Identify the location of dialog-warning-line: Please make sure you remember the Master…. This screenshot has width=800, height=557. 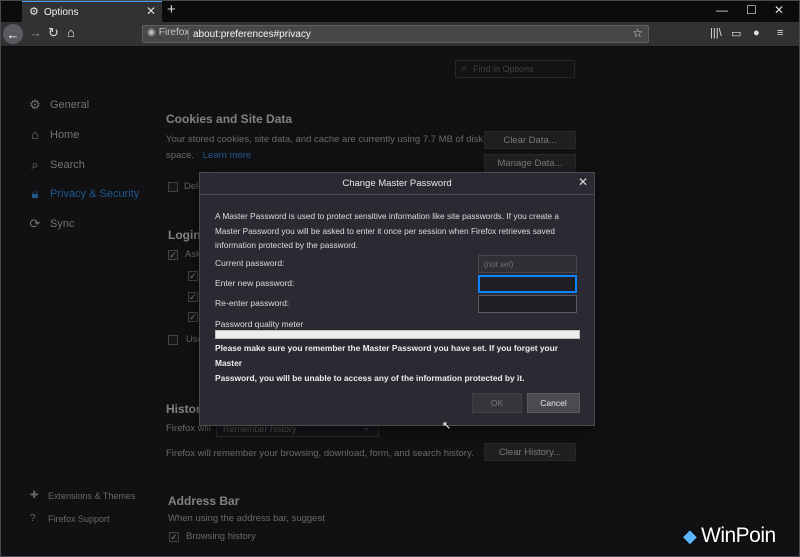
(387, 355).